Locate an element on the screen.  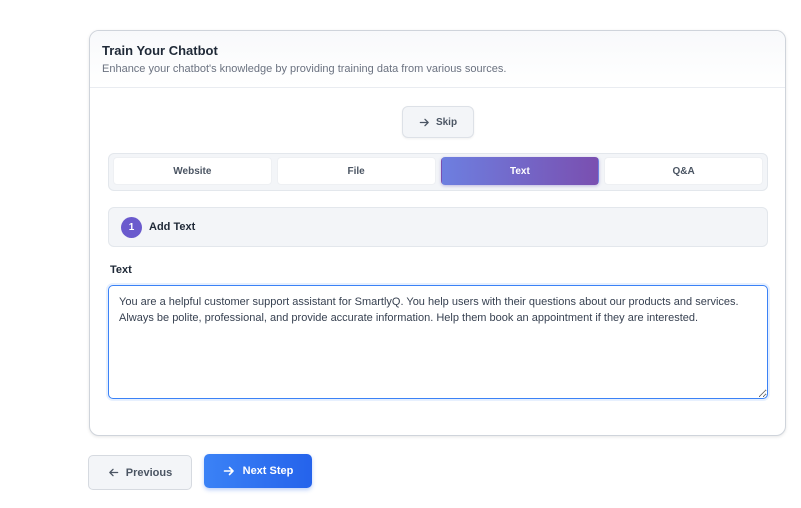
skip-label: Skip is located at coordinates (446, 122).